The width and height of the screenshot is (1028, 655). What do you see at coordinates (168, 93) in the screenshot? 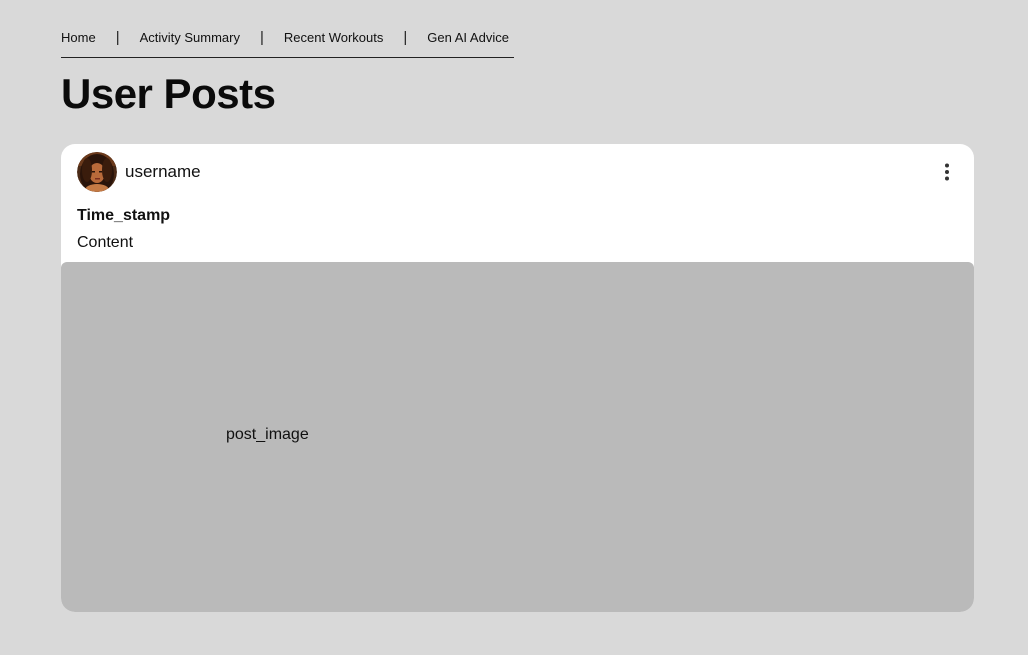
I see `page-title: User Posts` at bounding box center [168, 93].